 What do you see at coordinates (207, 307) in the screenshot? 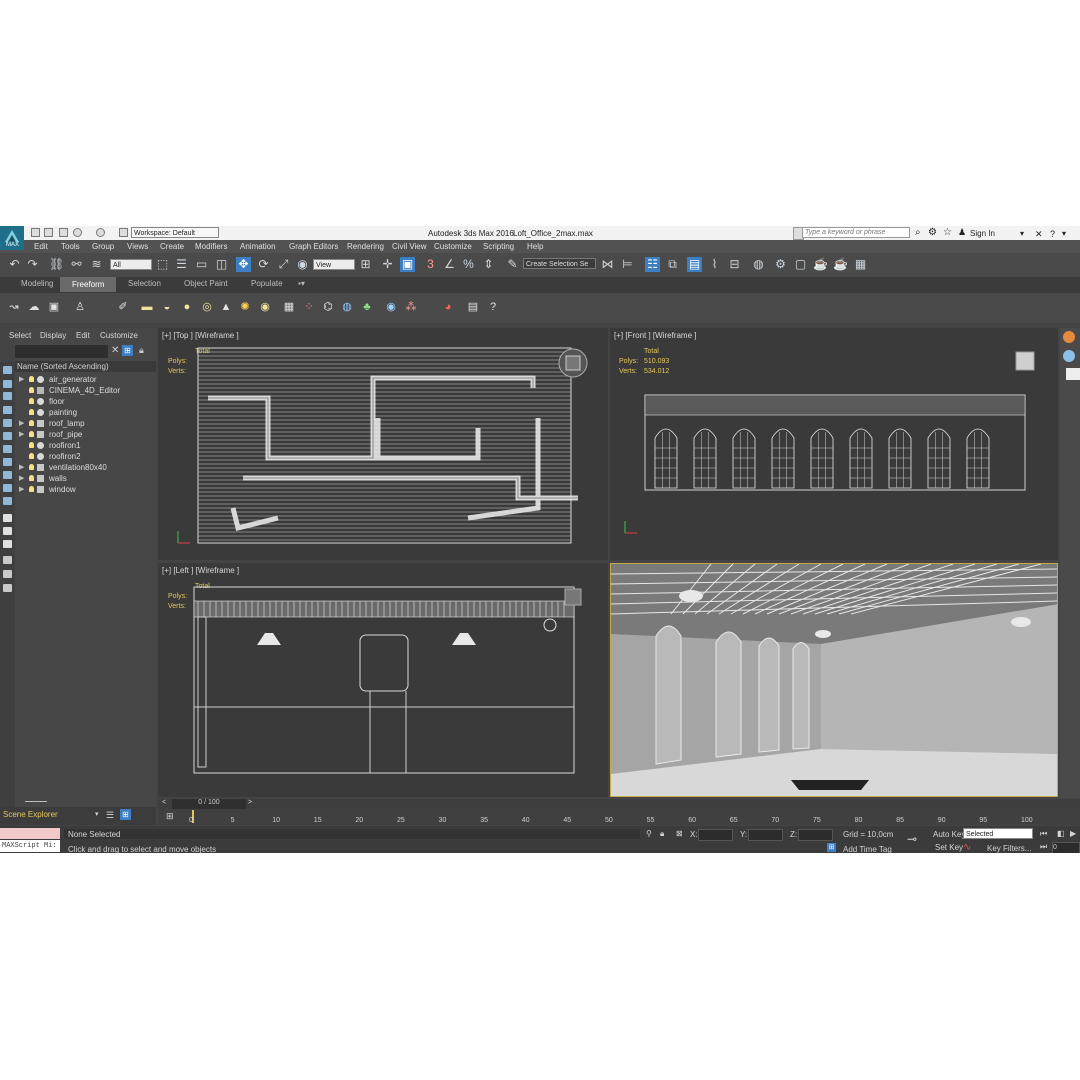
I see `torus-primitive-icon: ◎` at bounding box center [207, 307].